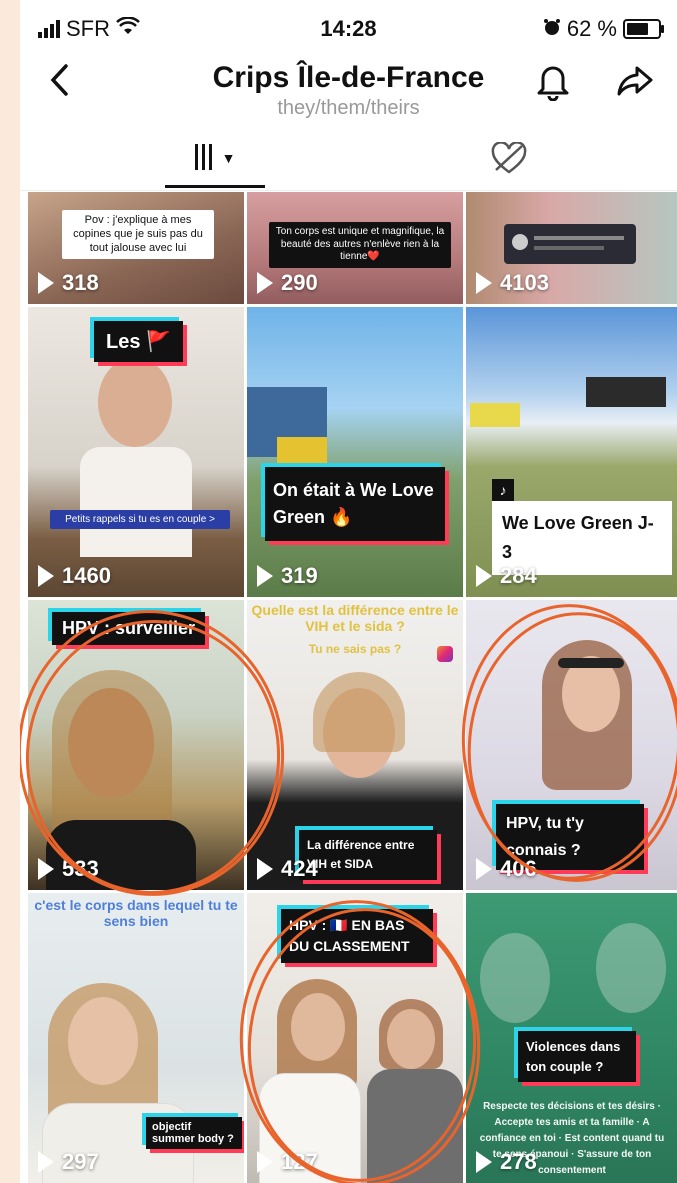 The height and width of the screenshot is (1183, 677). Describe the element at coordinates (355, 649) in the screenshot. I see `video-top-text-secondary: Tu ne sais pas ?` at that location.